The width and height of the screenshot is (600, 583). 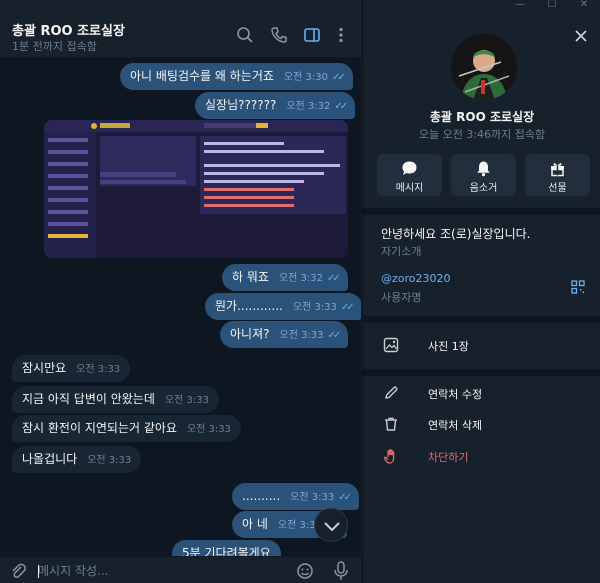 I want to click on profile-actions: 메시지 음소거 선물, so click(x=483, y=175).